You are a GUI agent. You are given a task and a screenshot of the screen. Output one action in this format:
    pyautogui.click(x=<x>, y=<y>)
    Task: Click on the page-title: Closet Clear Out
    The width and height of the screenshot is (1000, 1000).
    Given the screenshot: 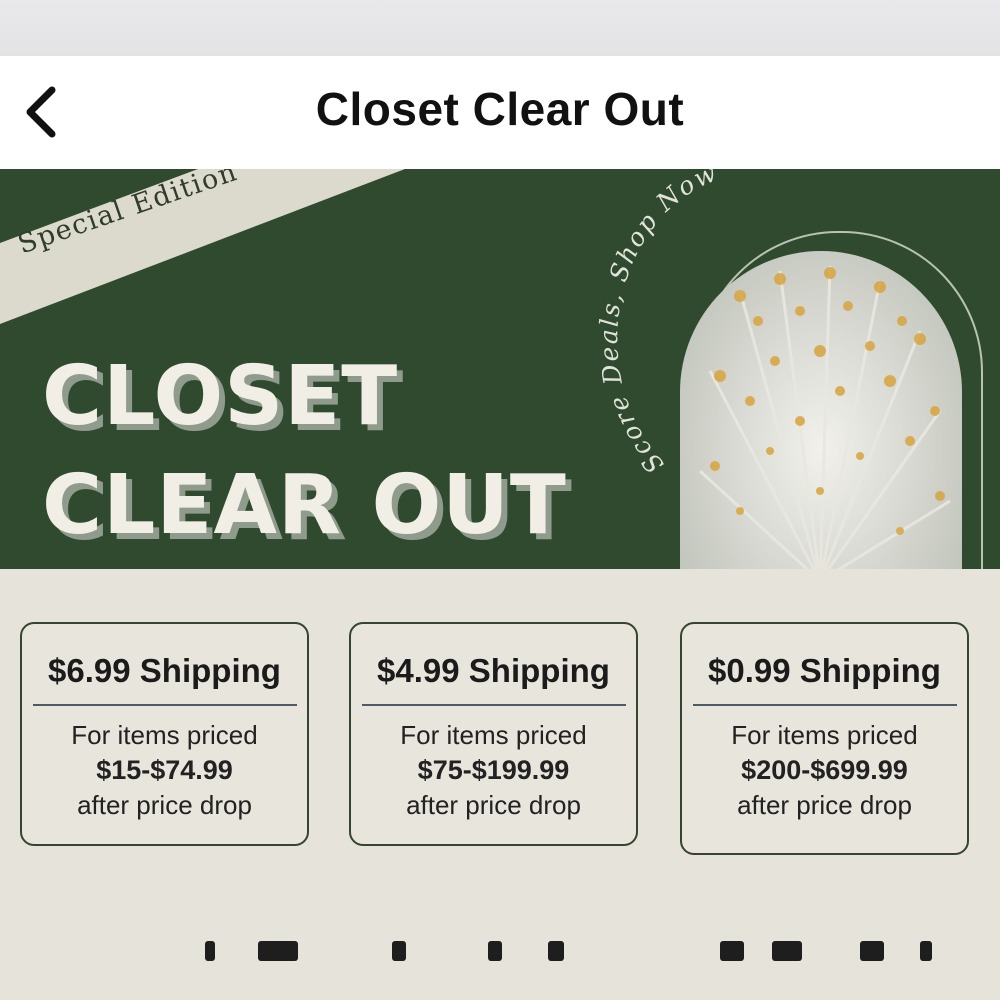 What is the action you would take?
    pyautogui.click(x=500, y=109)
    